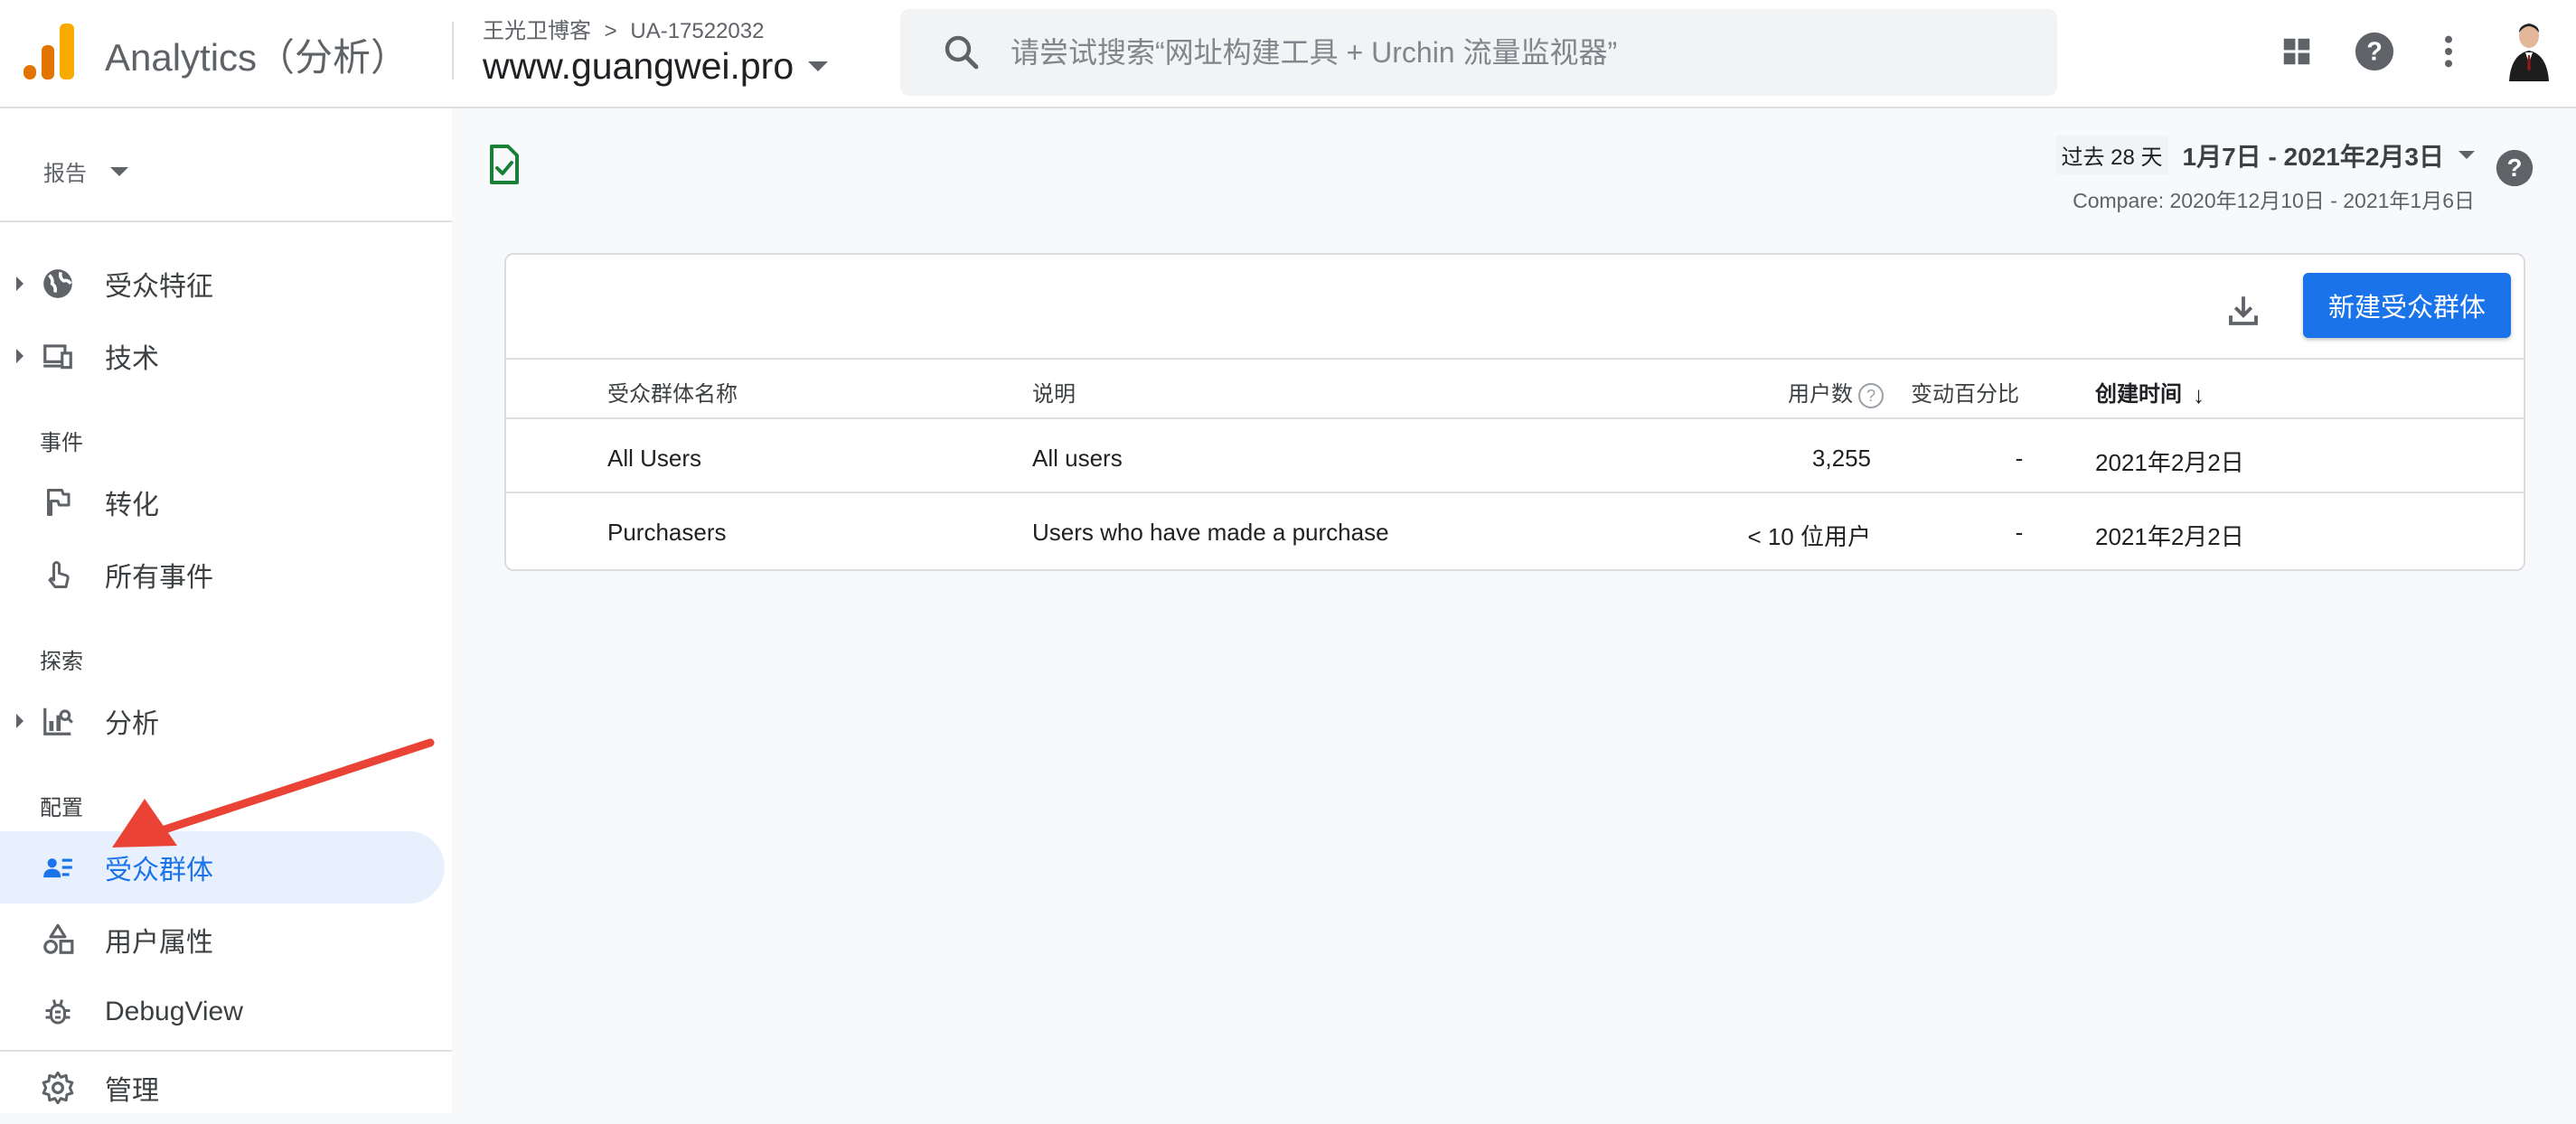 The image size is (2576, 1124). Describe the element at coordinates (1078, 458) in the screenshot. I see `cell-description: All users` at that location.